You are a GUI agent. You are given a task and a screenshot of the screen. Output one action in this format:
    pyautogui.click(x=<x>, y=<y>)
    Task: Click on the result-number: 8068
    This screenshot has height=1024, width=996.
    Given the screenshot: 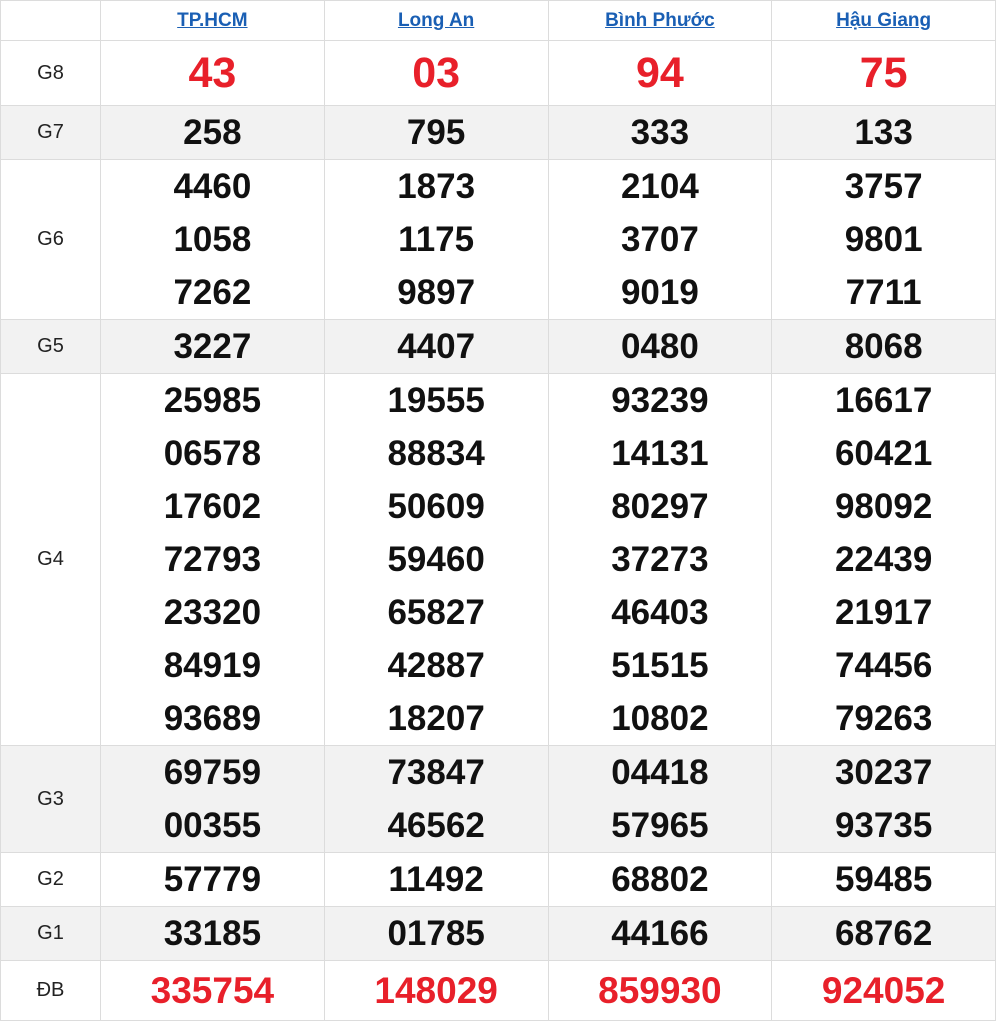 What is the action you would take?
    pyautogui.click(x=883, y=346)
    